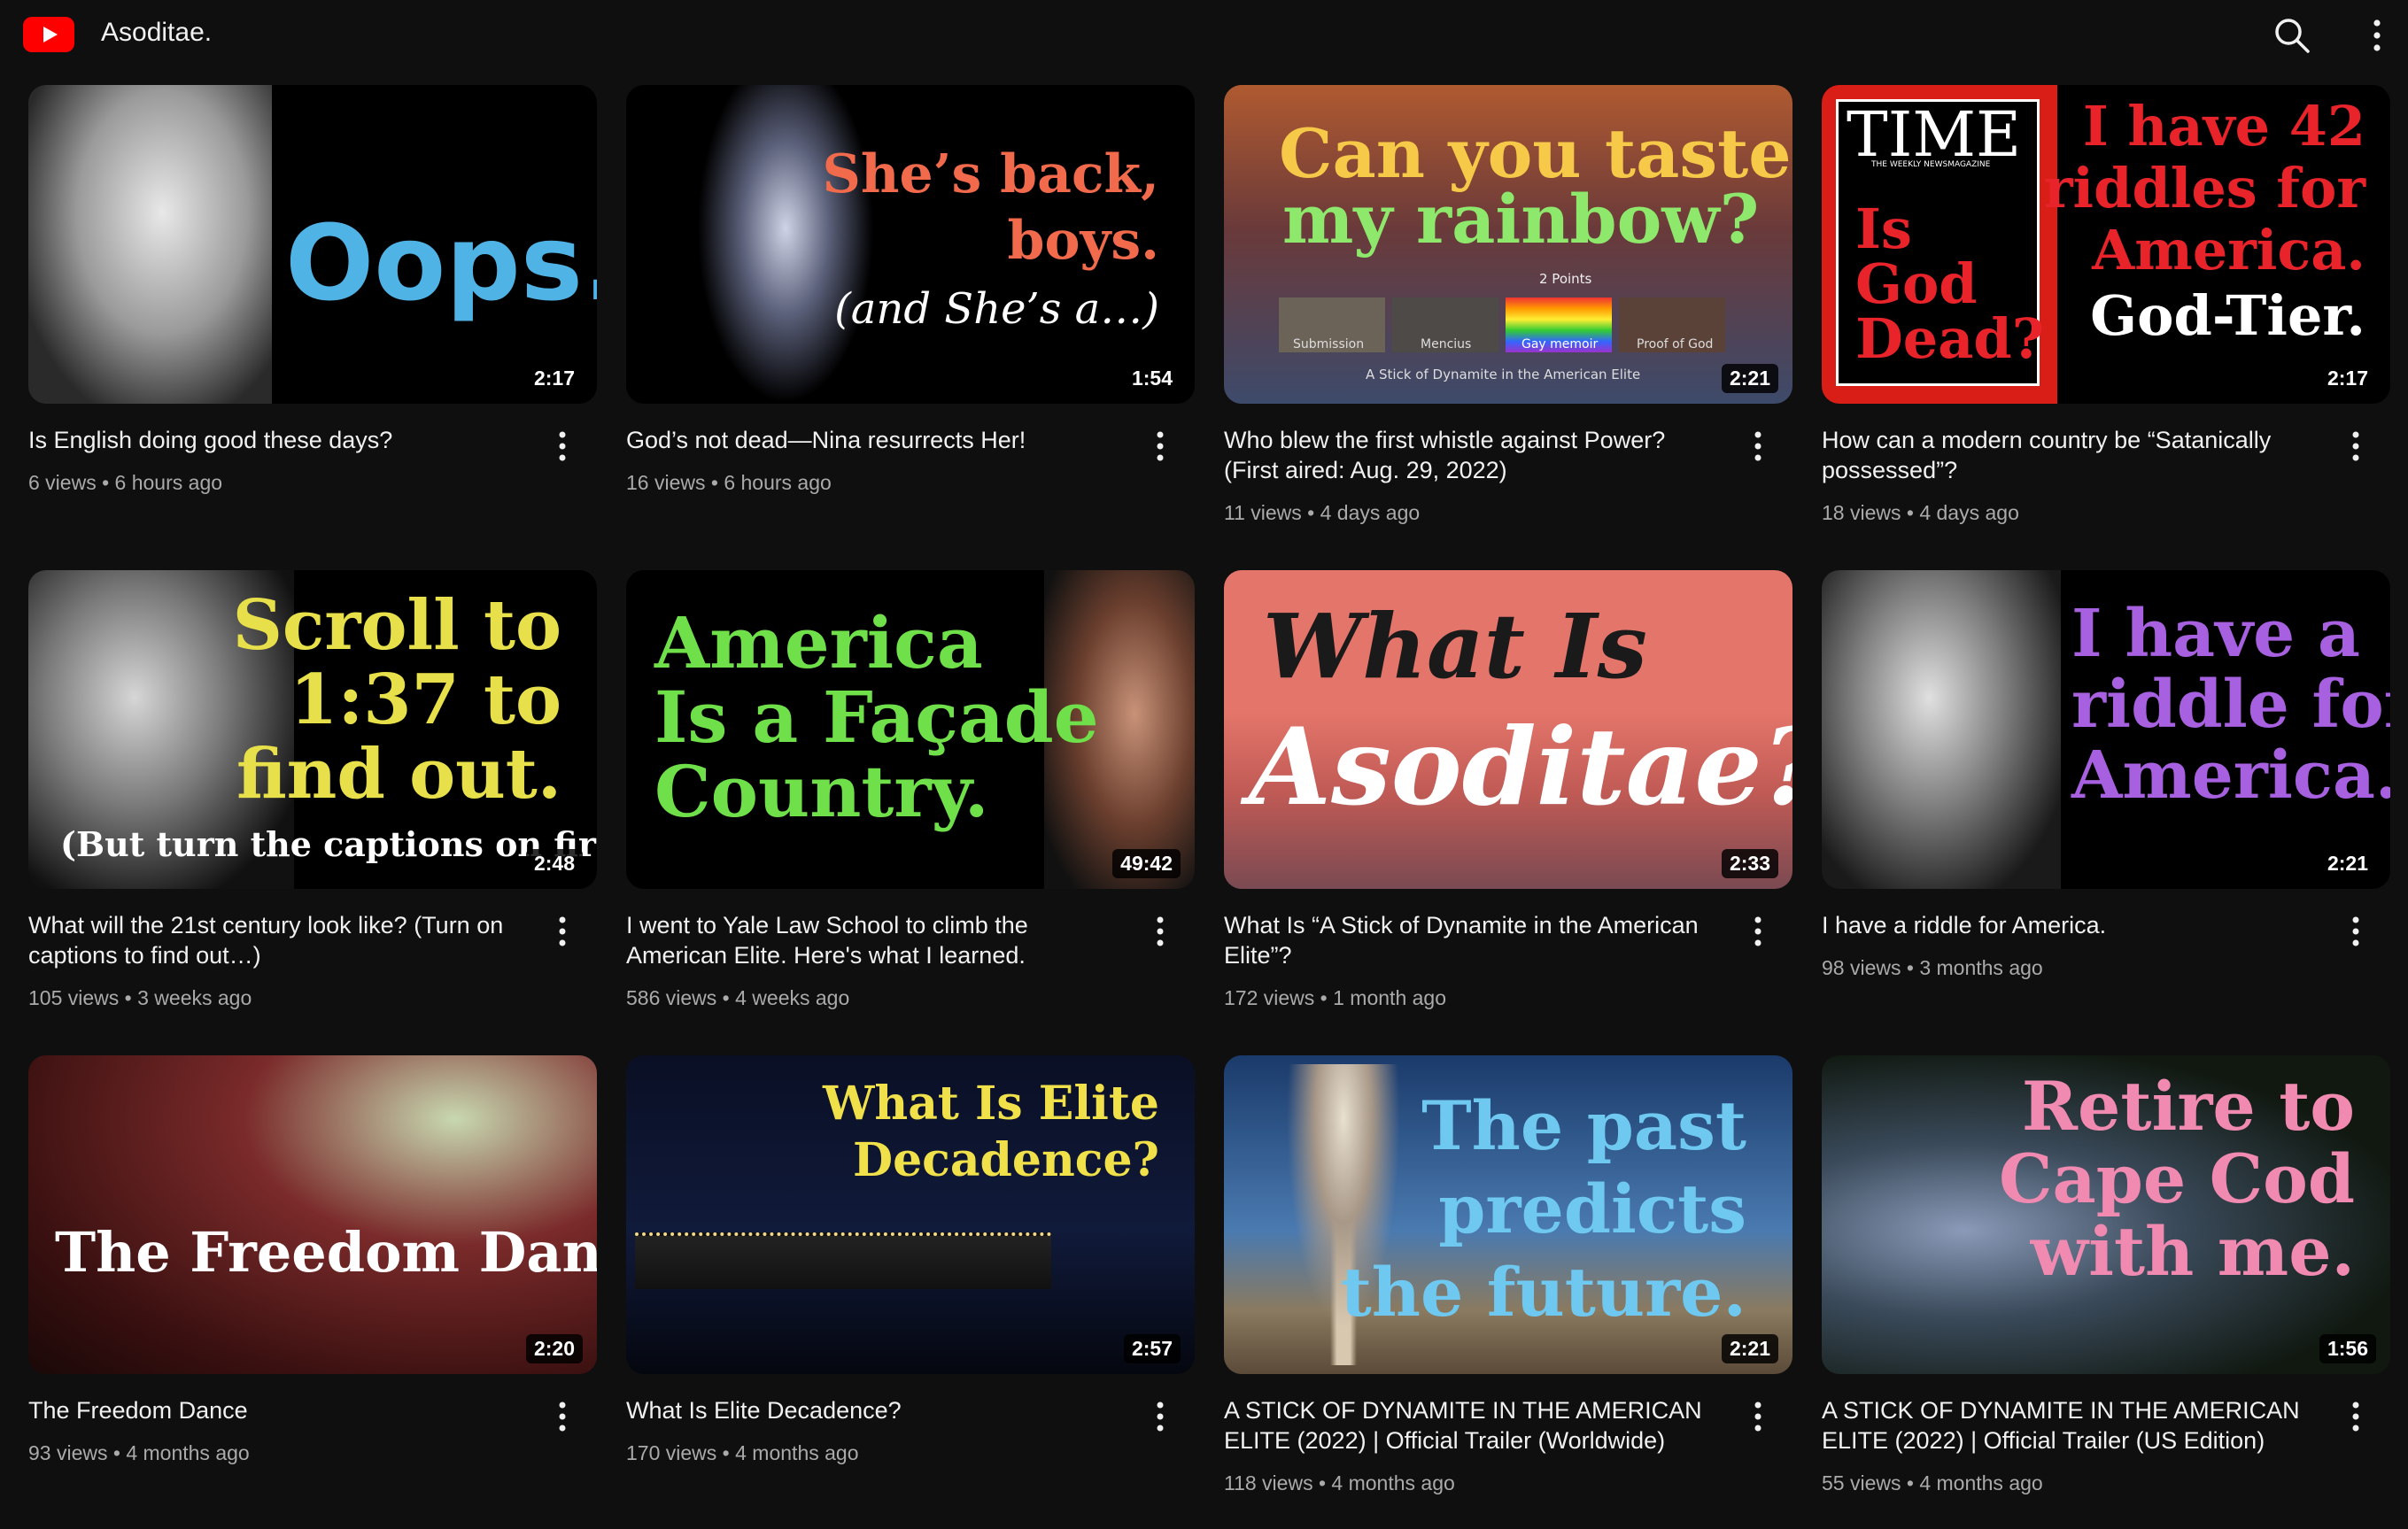 The height and width of the screenshot is (1529, 2408). I want to click on thumbnail-text: God, so click(1916, 284).